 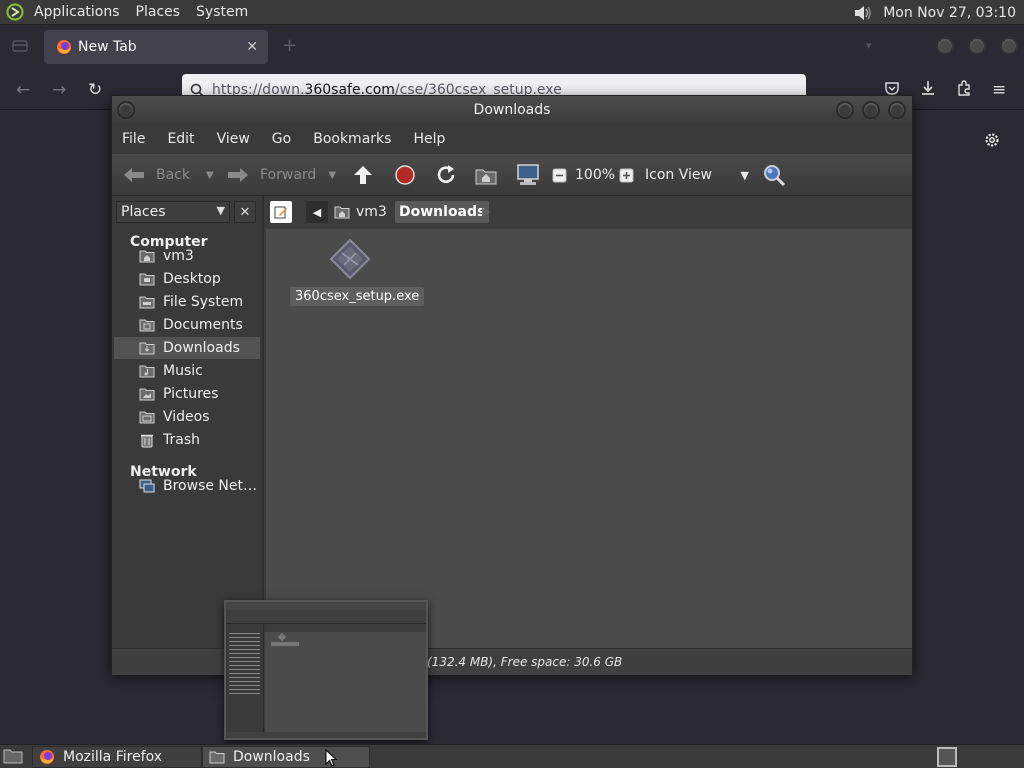 What do you see at coordinates (281, 212) in the screenshot?
I see `edit-location-icon` at bounding box center [281, 212].